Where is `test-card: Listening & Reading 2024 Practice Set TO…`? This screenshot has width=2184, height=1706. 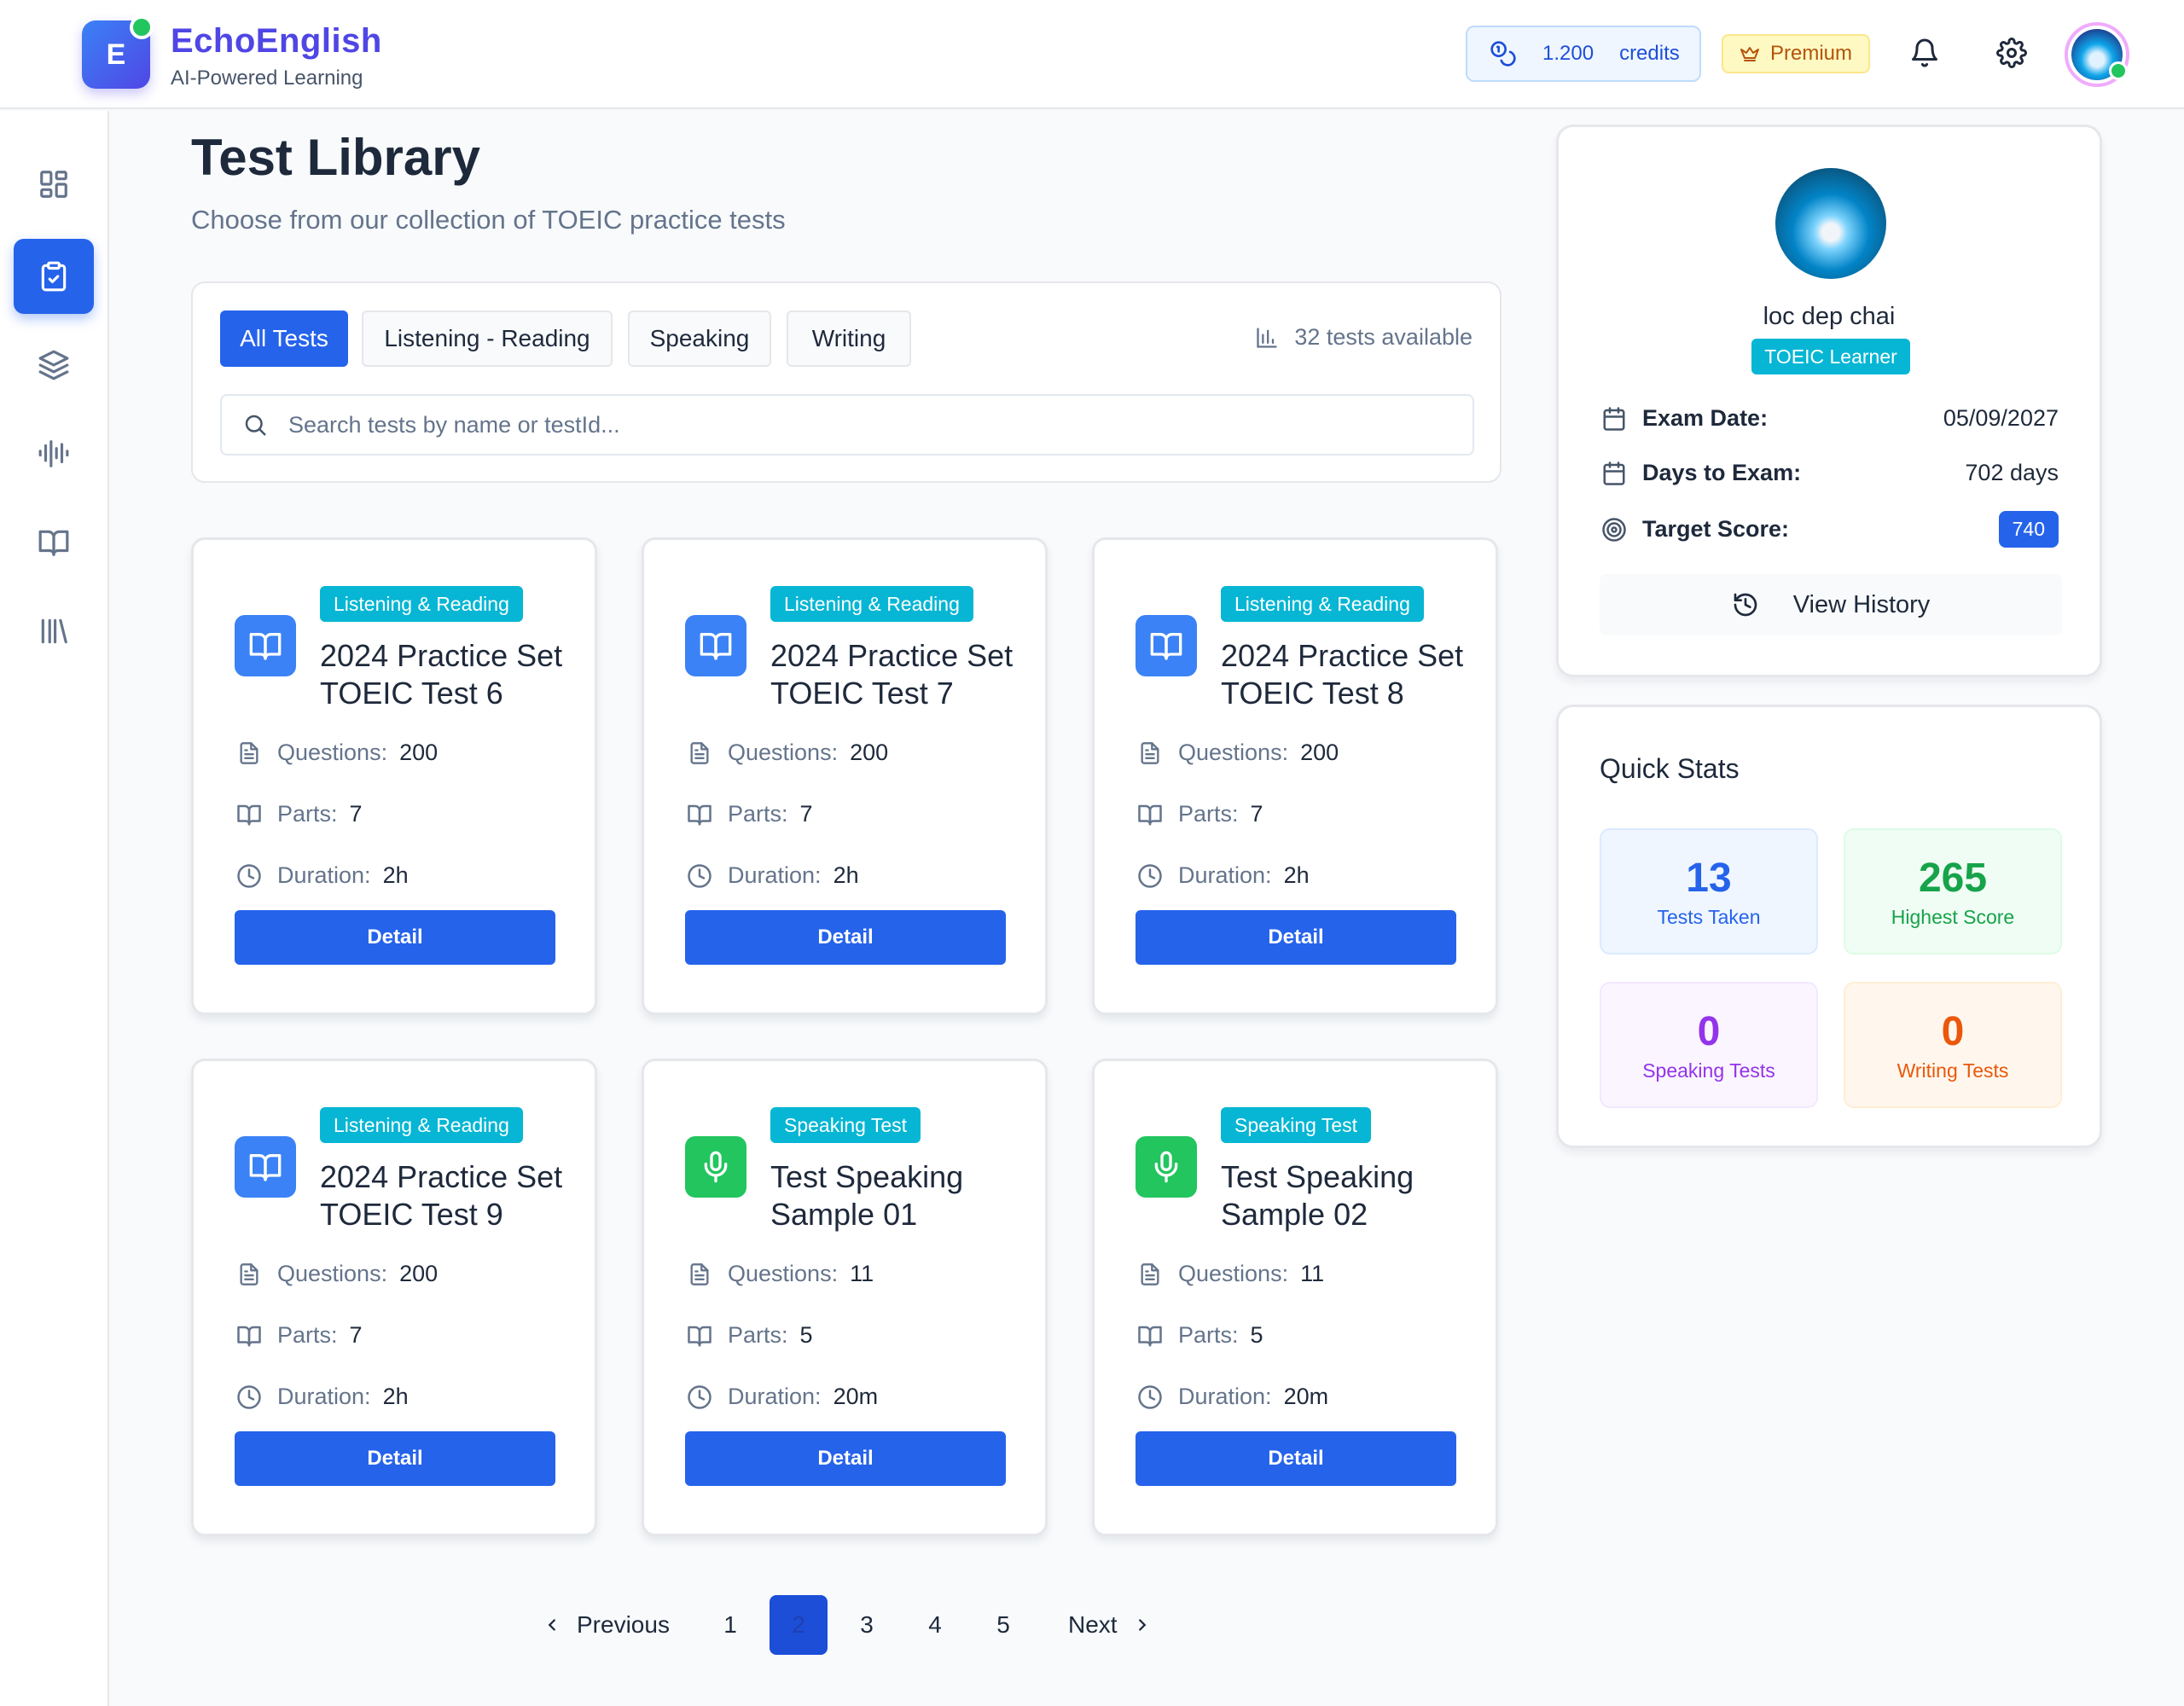 test-card: Listening & Reading 2024 Practice Set TO… is located at coordinates (394, 776).